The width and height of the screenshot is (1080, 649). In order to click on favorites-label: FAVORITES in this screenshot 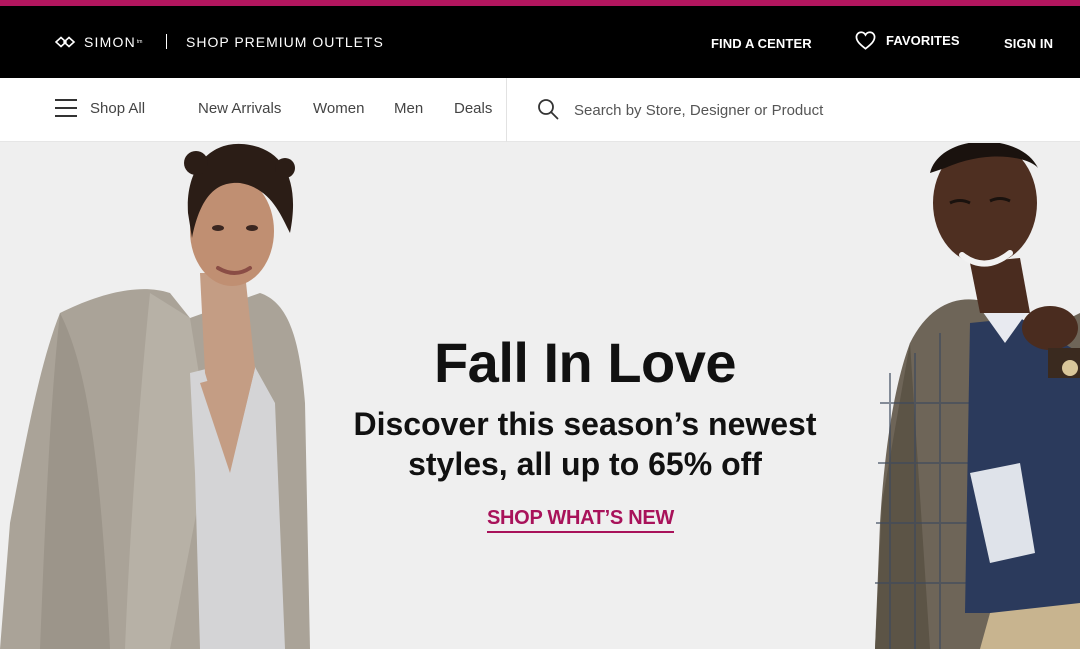, I will do `click(923, 40)`.